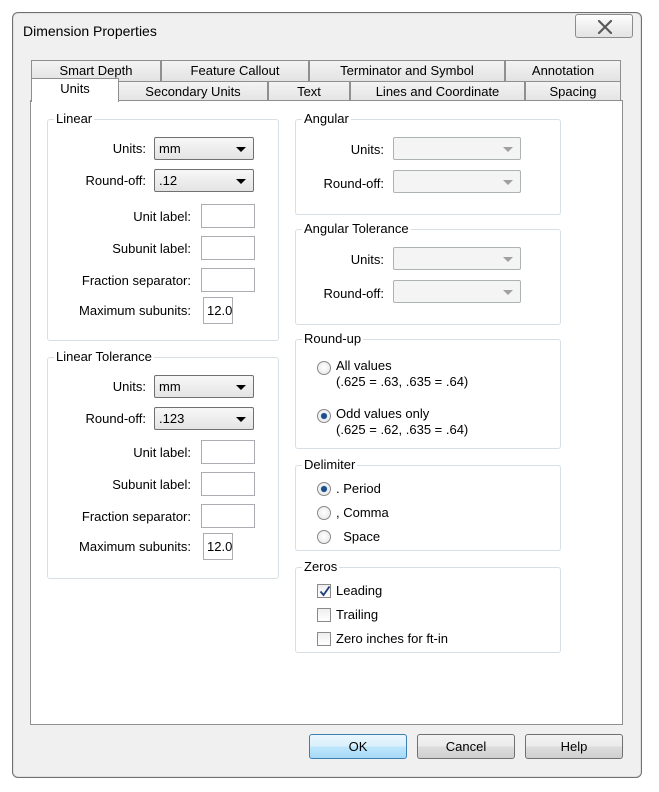 This screenshot has height=792, width=659. What do you see at coordinates (204, 148) in the screenshot?
I see `linear-units-select: mm` at bounding box center [204, 148].